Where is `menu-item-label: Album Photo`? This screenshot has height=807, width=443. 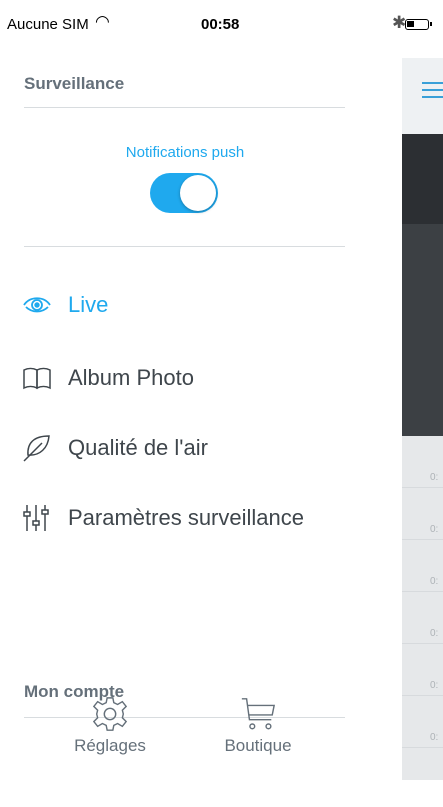 menu-item-label: Album Photo is located at coordinates (131, 377).